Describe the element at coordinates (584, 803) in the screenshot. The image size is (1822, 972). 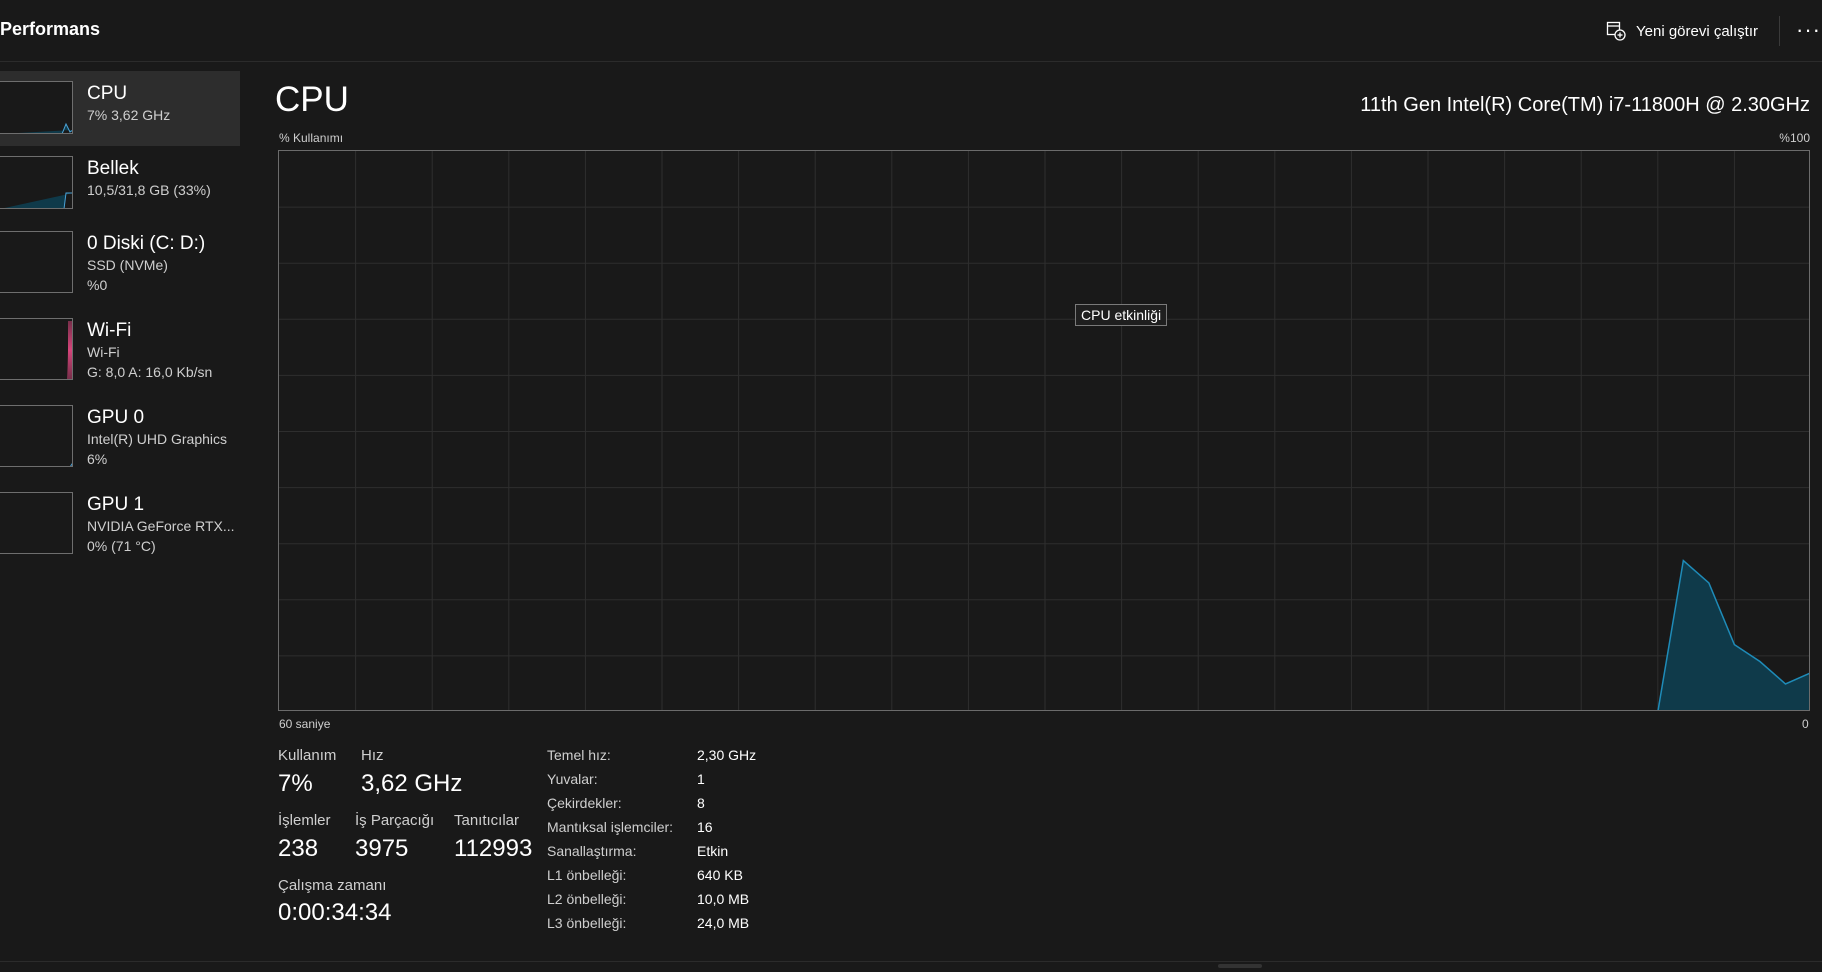
I see `spec-key: Çekirdekler:` at that location.